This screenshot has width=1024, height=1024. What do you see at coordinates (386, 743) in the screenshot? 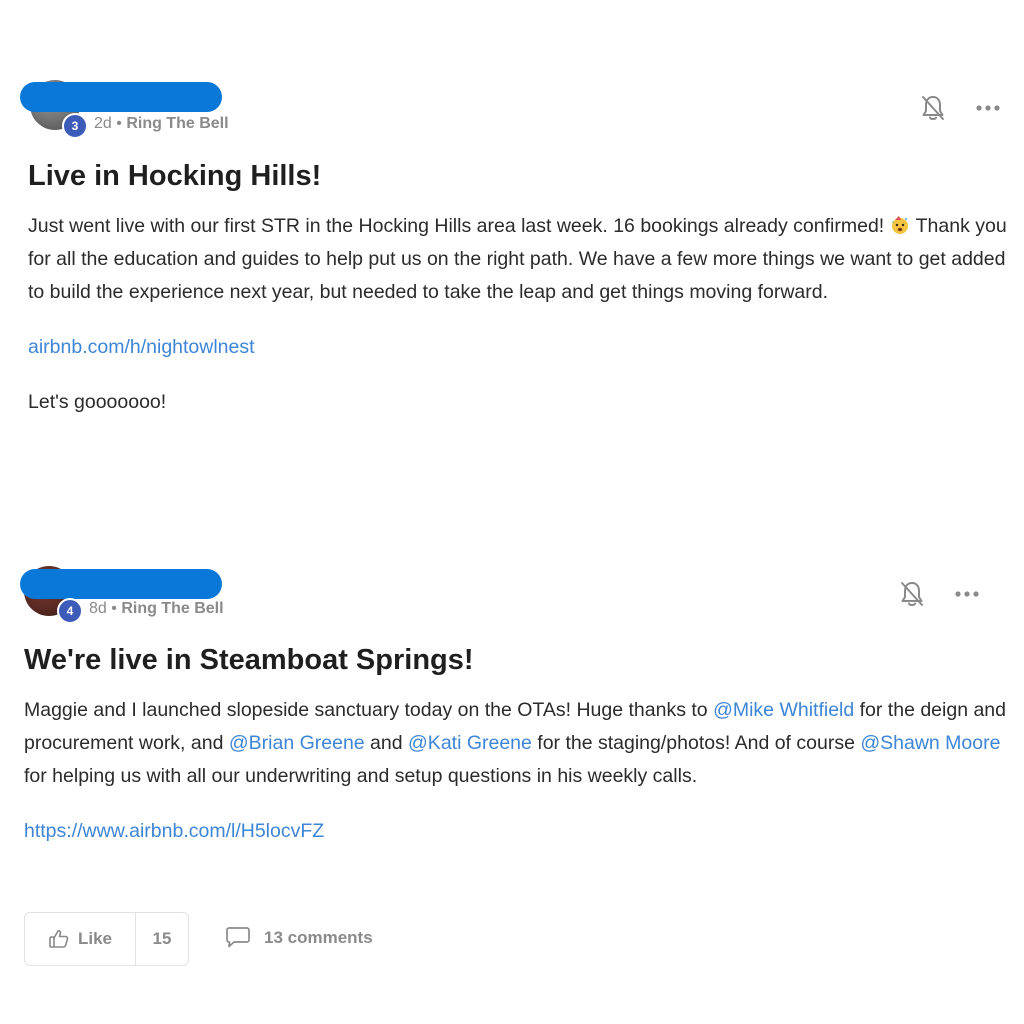
I see `post-text: and` at bounding box center [386, 743].